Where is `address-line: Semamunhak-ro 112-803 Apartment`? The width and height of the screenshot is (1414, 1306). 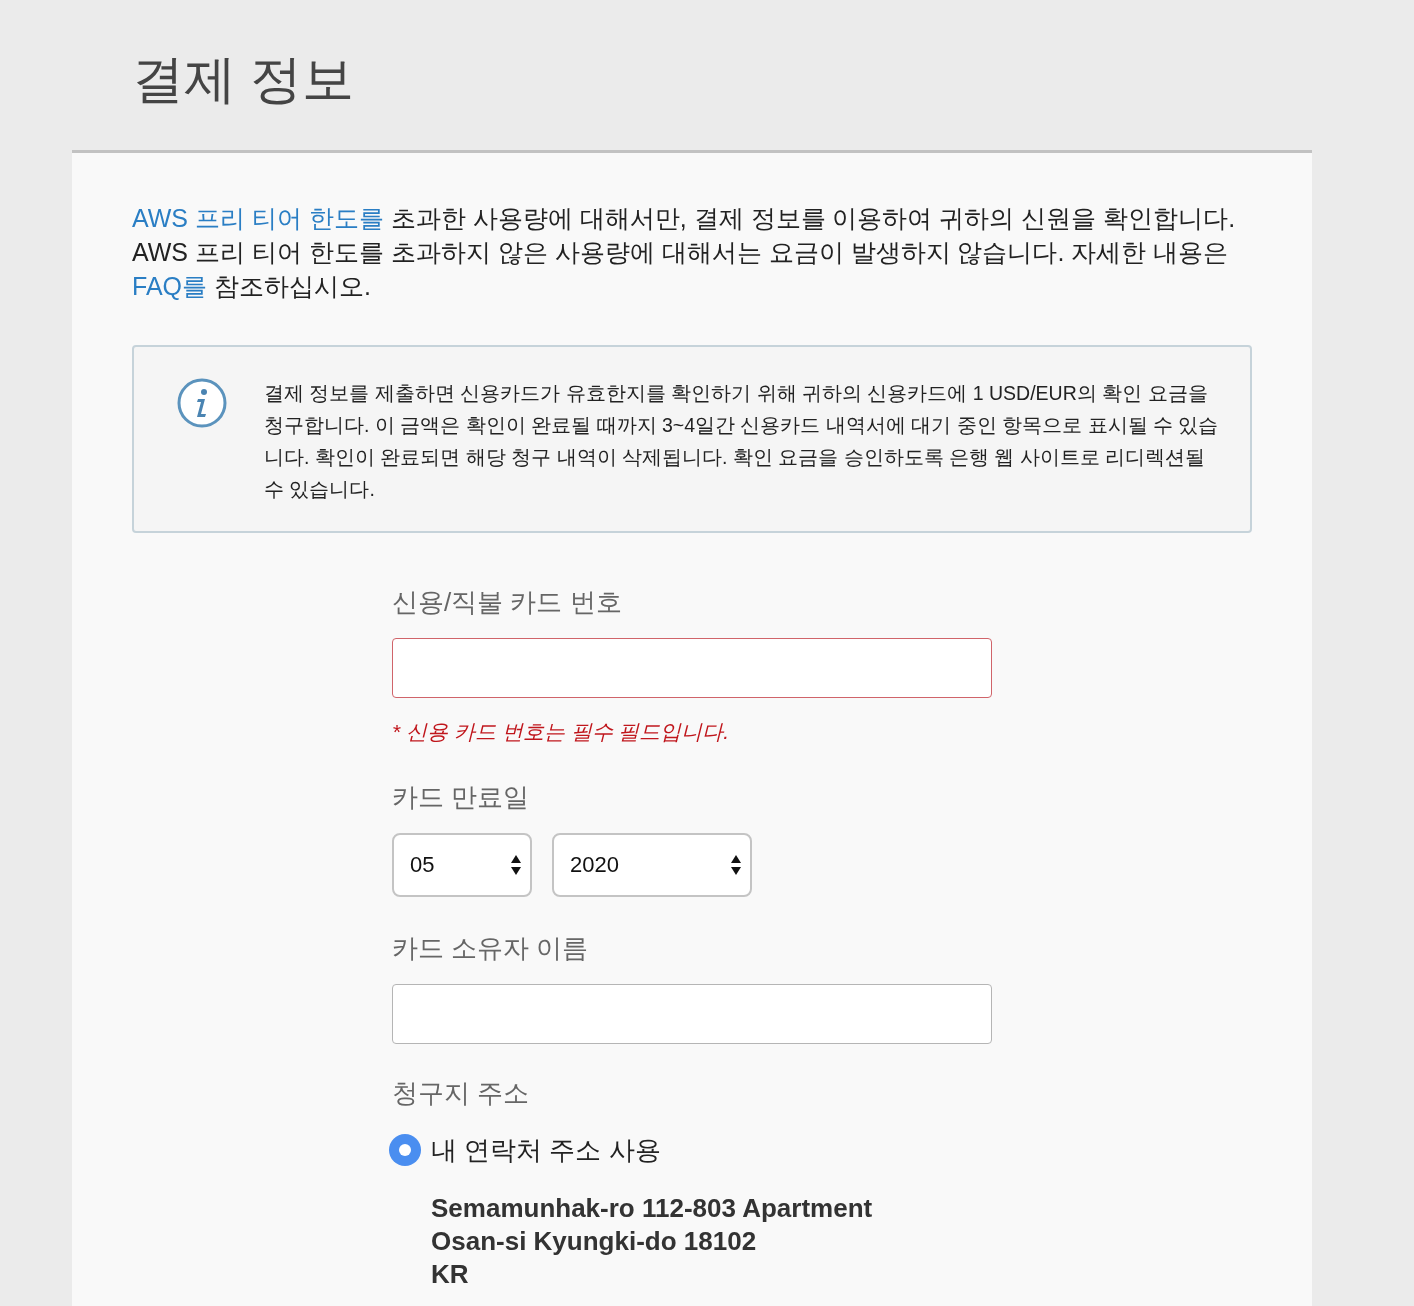
address-line: Semamunhak-ro 112-803 Apartment is located at coordinates (652, 1208).